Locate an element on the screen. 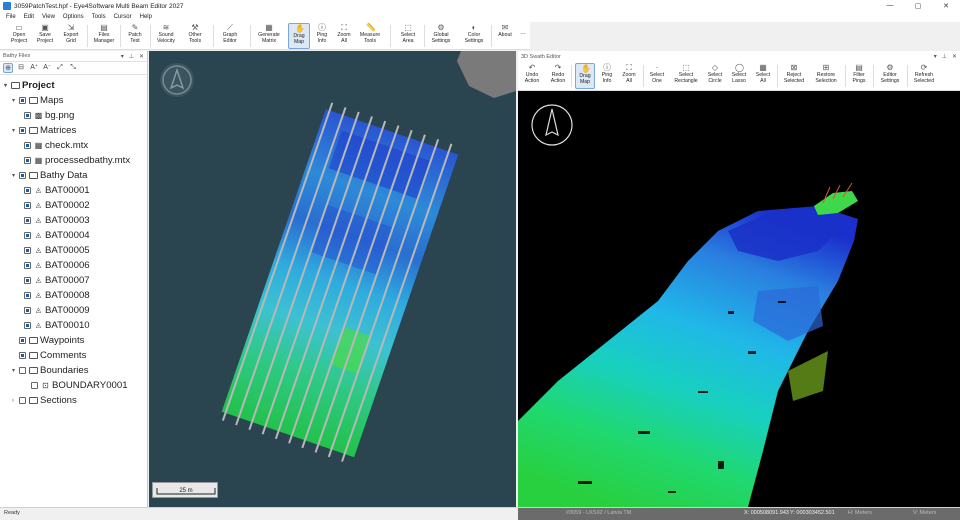  tree-sections: › Sections is located at coordinates (44, 400).